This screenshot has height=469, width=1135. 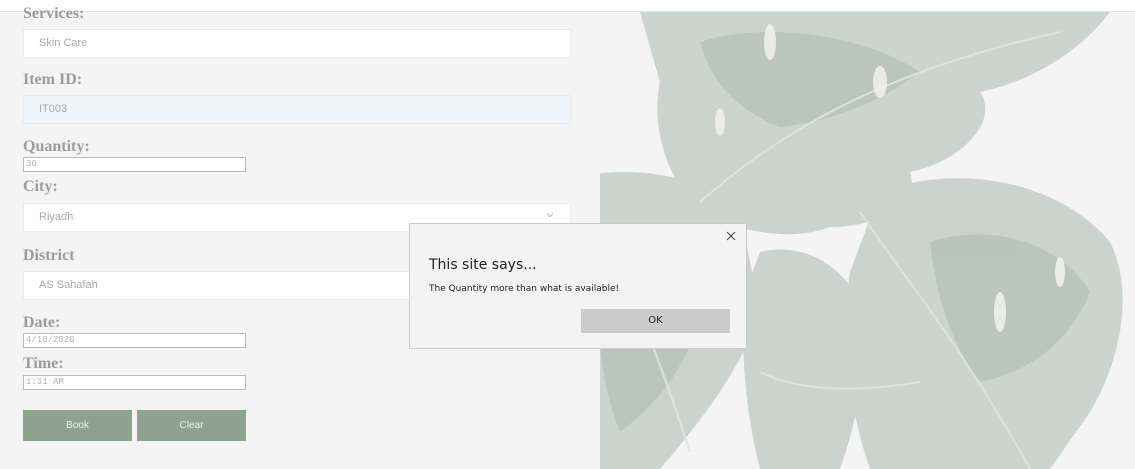 What do you see at coordinates (56, 146) in the screenshot?
I see `quantity-label: Quantity:` at bounding box center [56, 146].